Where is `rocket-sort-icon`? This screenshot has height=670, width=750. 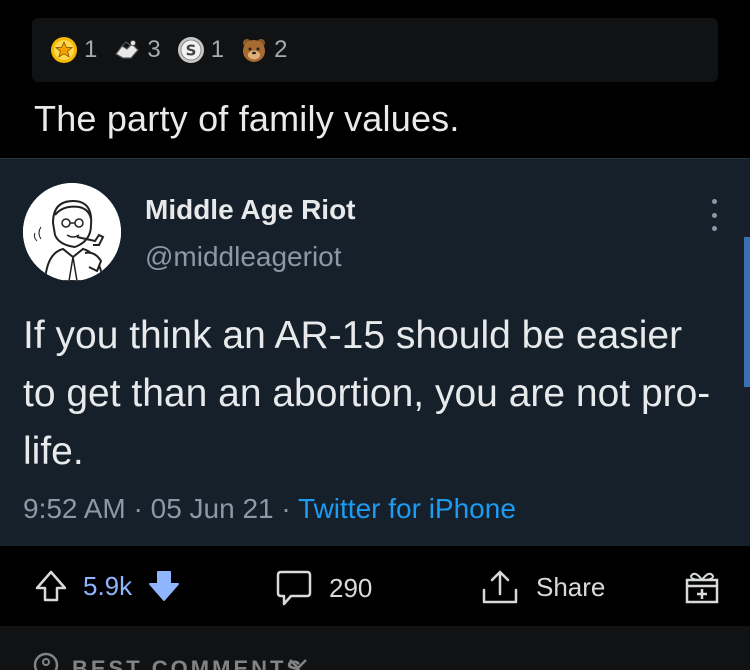
rocket-sort-icon is located at coordinates (46, 661).